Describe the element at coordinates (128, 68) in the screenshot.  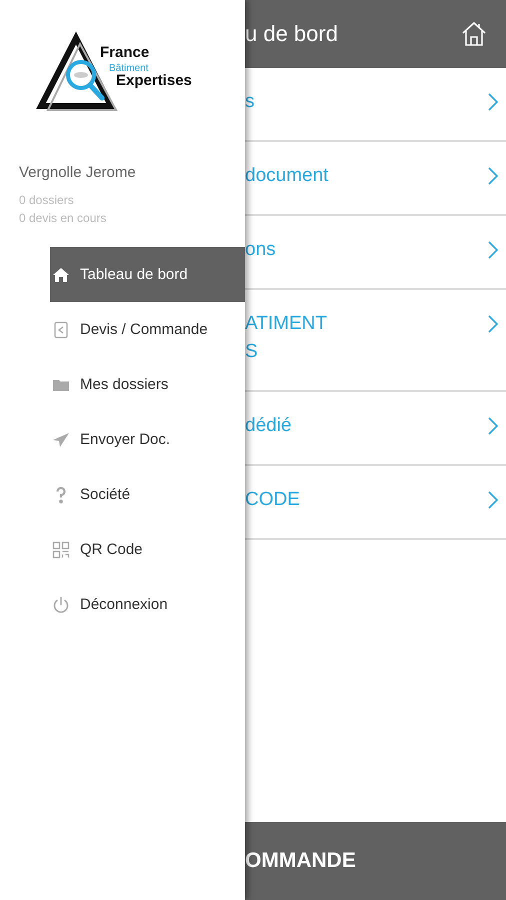
I see `logo-subtext: Bâtiment` at that location.